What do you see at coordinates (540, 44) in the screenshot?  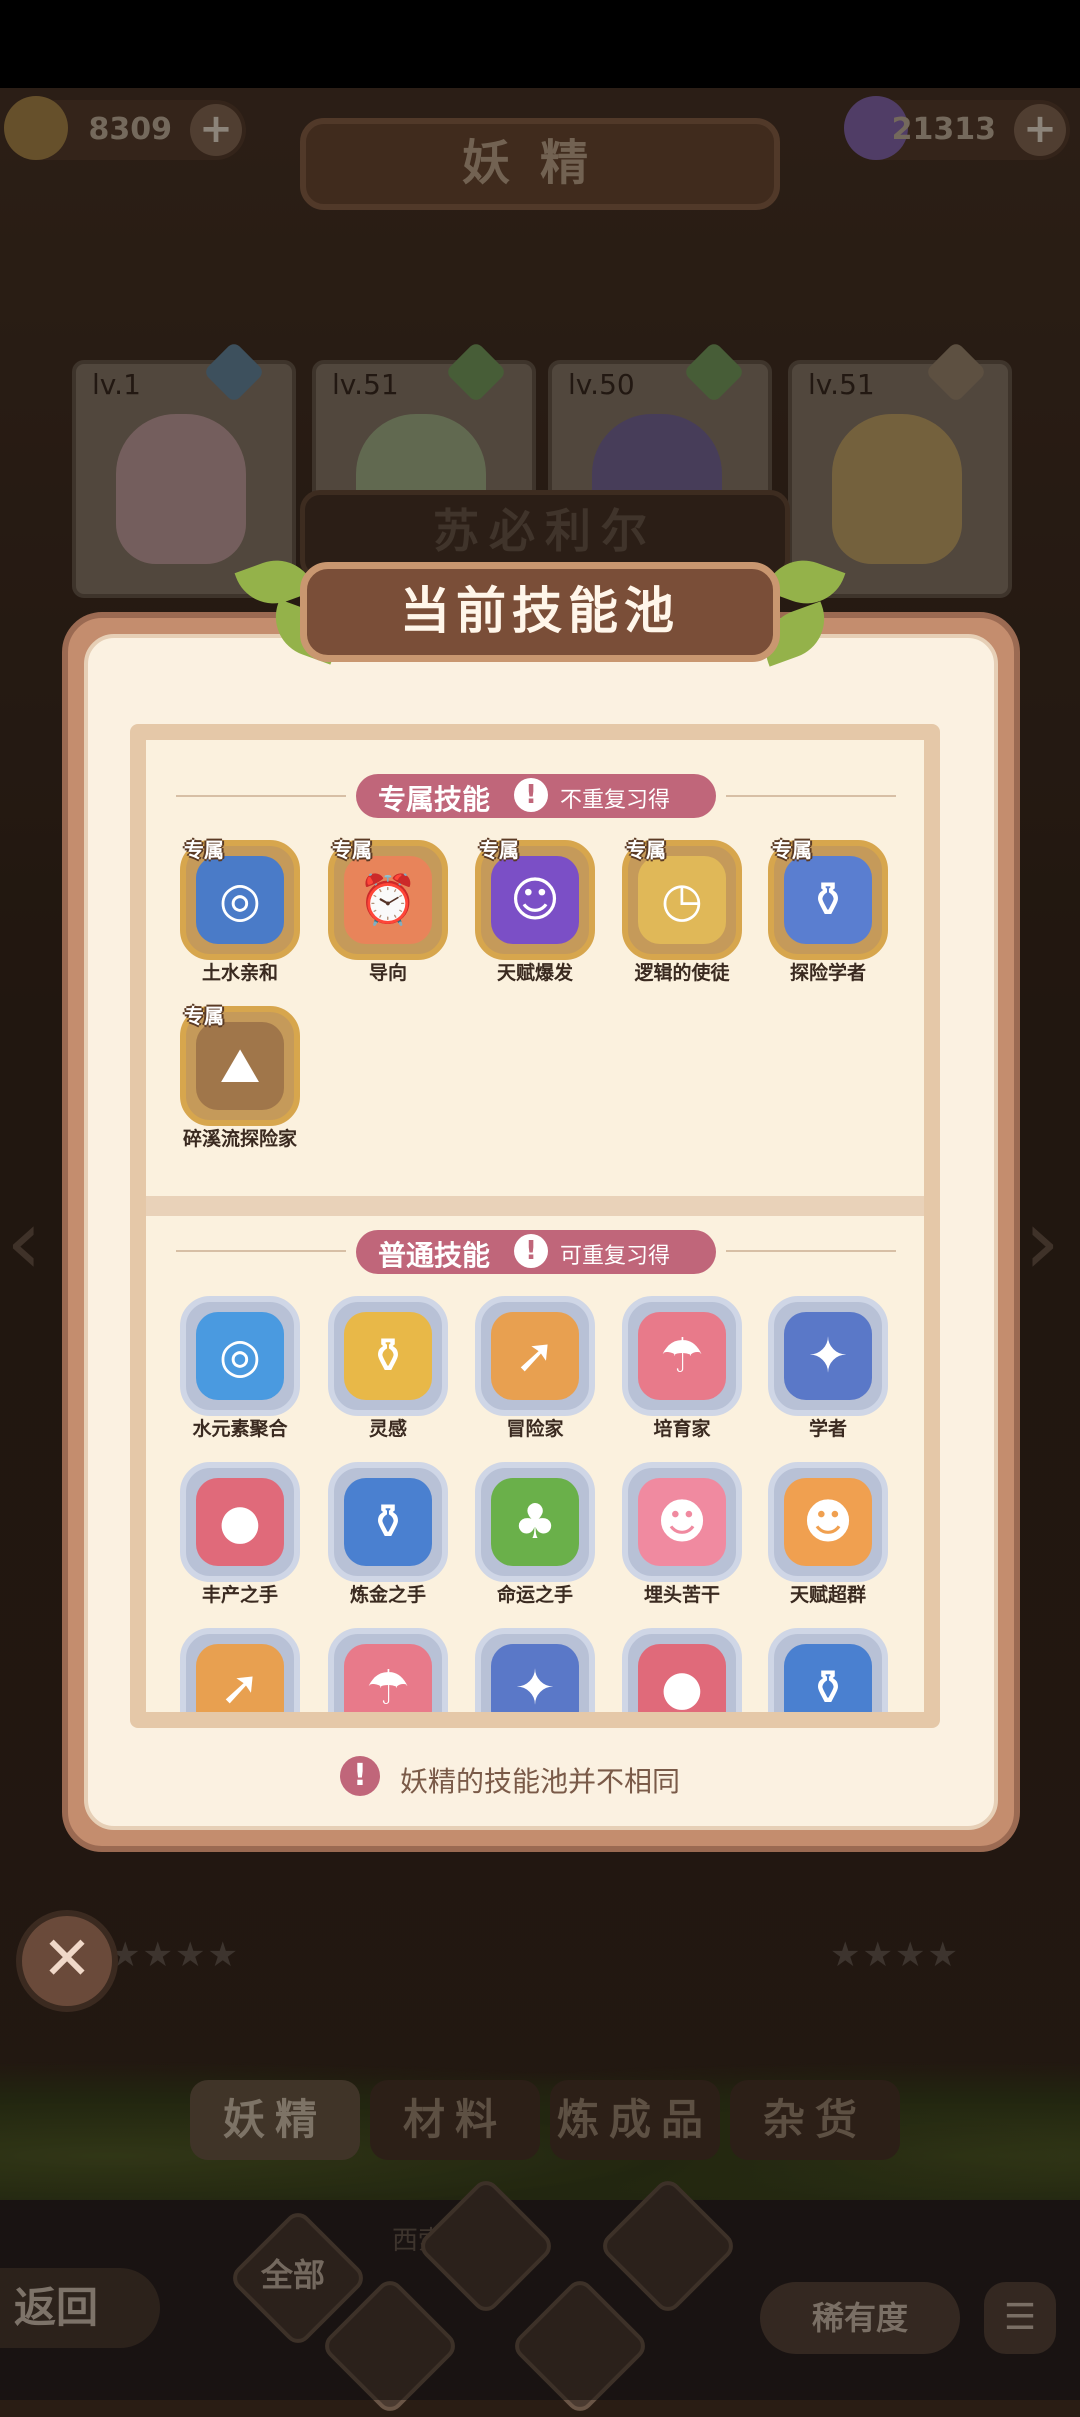 I see `status-bar-area` at bounding box center [540, 44].